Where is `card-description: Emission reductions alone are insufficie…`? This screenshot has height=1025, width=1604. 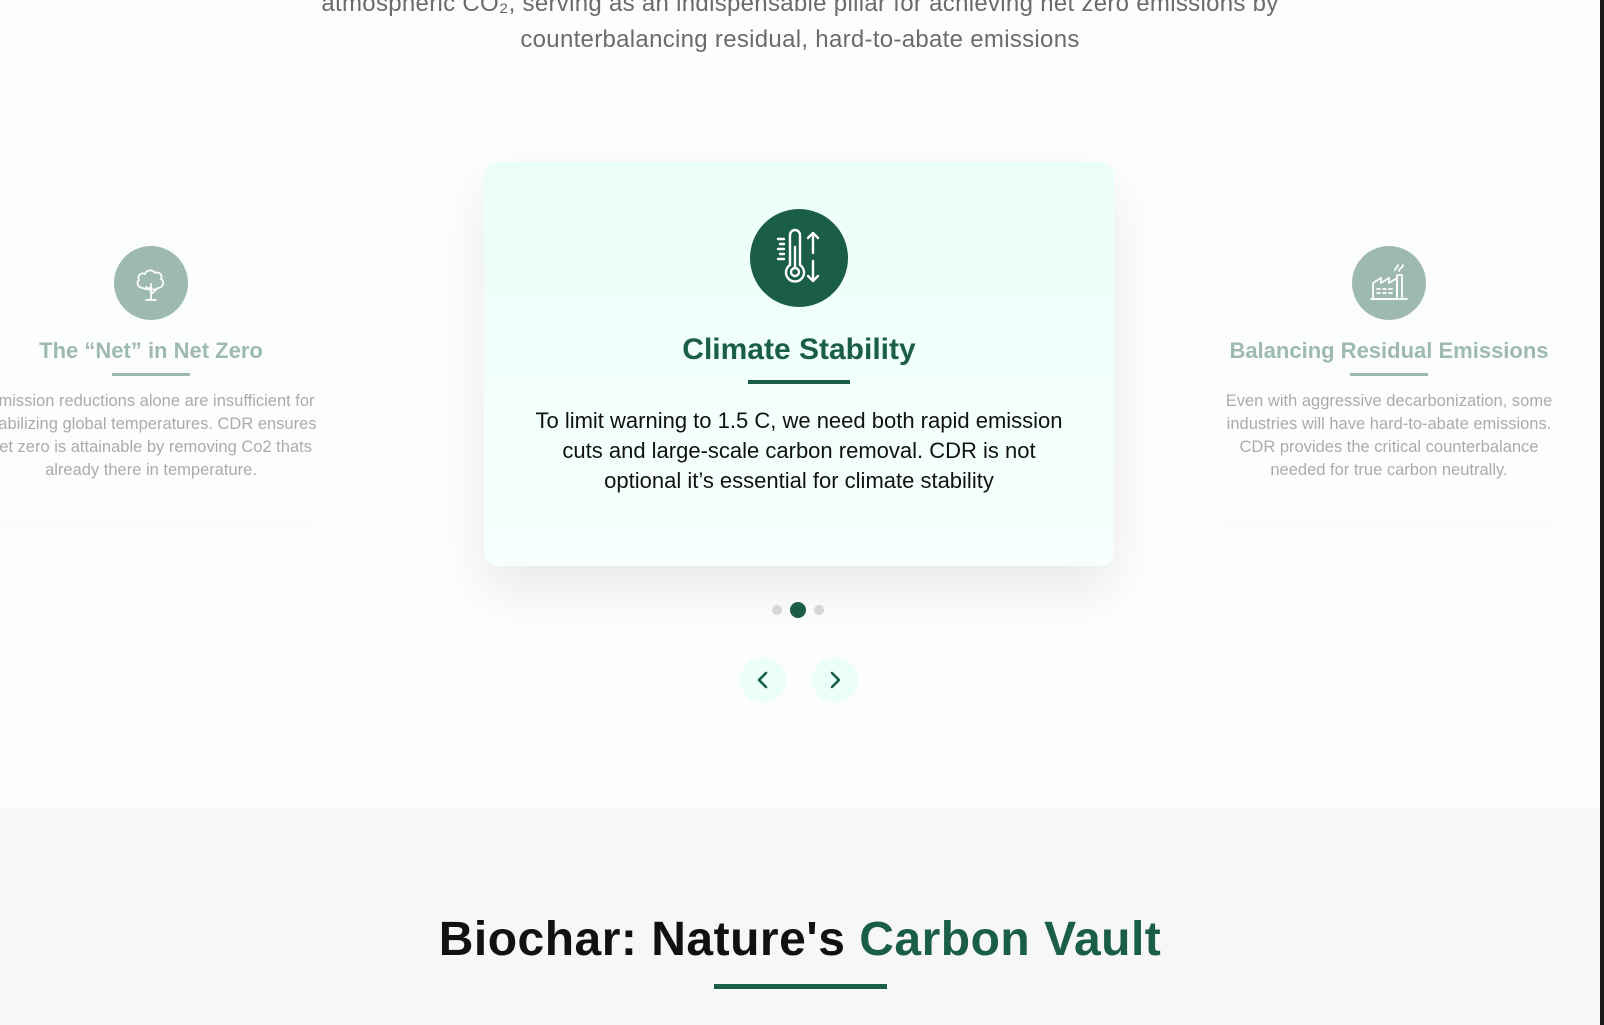
card-description: Emission reductions alone are insufficie… is located at coordinates (158, 435).